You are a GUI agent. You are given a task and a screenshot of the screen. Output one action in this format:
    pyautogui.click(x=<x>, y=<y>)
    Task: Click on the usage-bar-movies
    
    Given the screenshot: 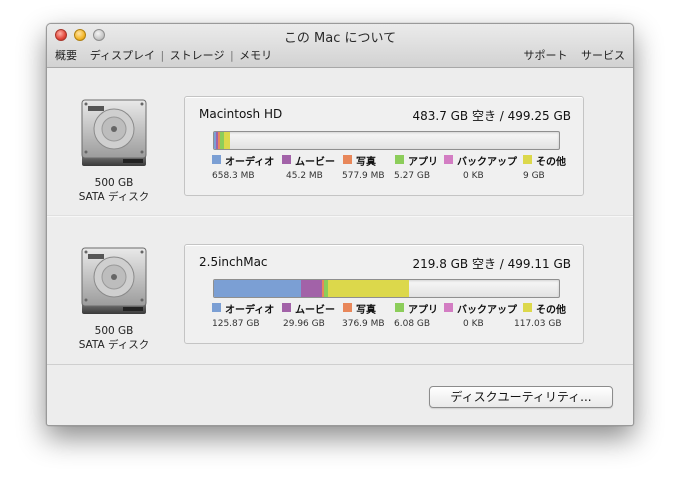 What is the action you would take?
    pyautogui.click(x=311, y=288)
    